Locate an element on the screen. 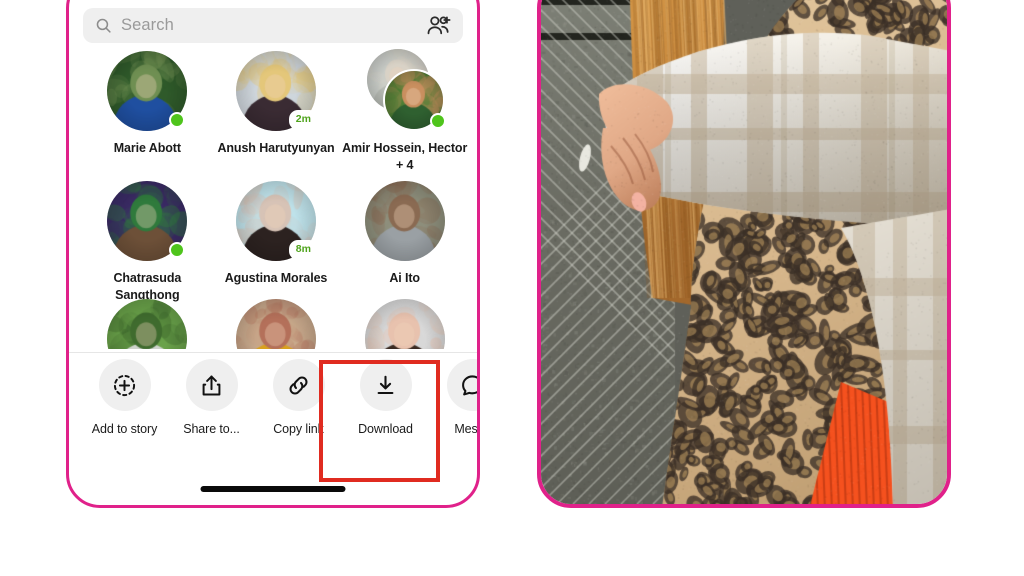 Image resolution: width=1024 pixels, height=576 pixels. contact-name: Agustina Morales is located at coordinates (276, 277).